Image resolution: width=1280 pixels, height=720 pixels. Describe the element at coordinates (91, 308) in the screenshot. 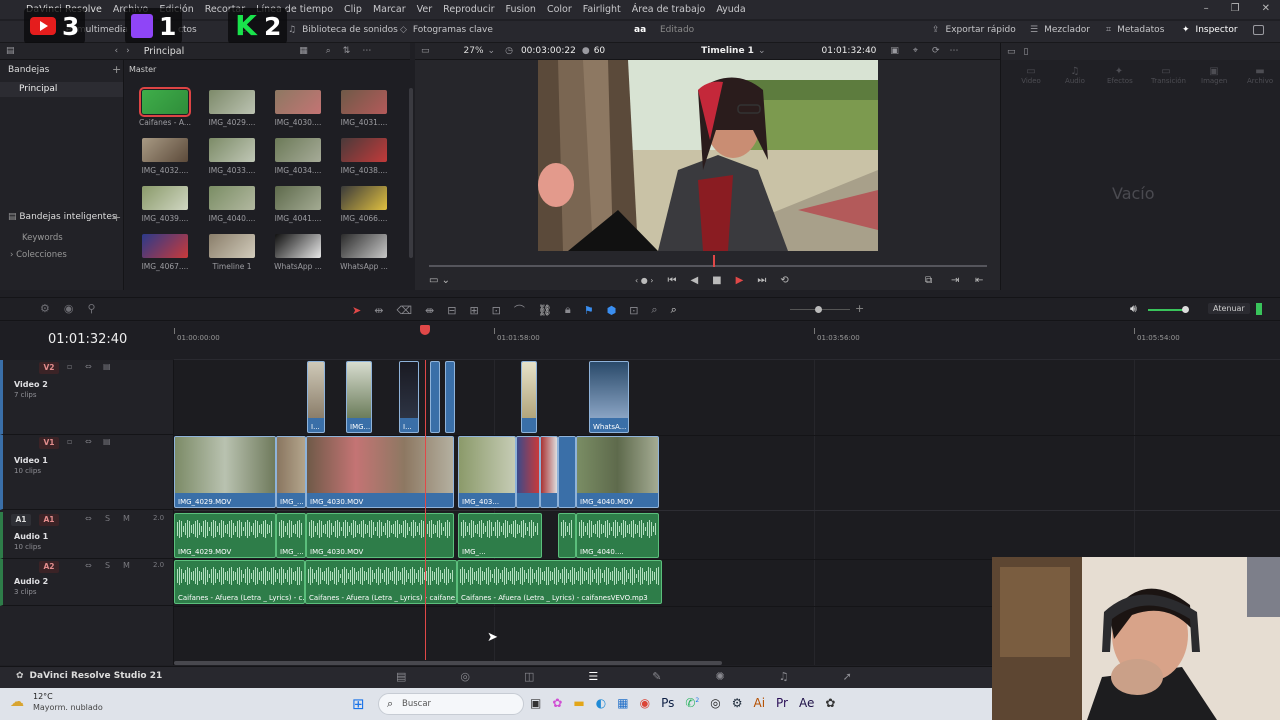

I see `mic-icon: ⚲` at that location.